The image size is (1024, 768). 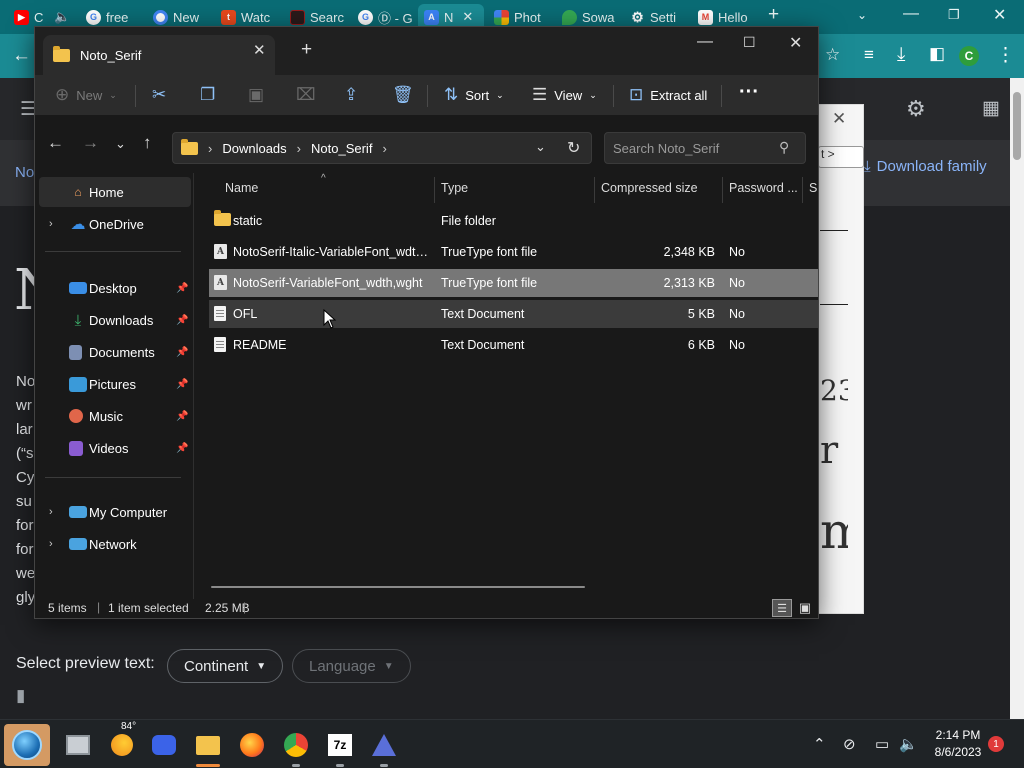 What do you see at coordinates (908, 744) in the screenshot?
I see `volume-icon: 🔈` at bounding box center [908, 744].